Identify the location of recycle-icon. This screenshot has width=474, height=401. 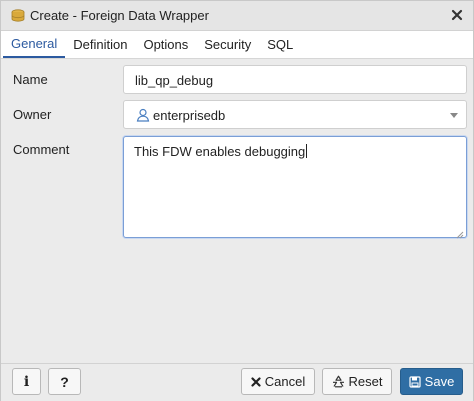
(338, 381).